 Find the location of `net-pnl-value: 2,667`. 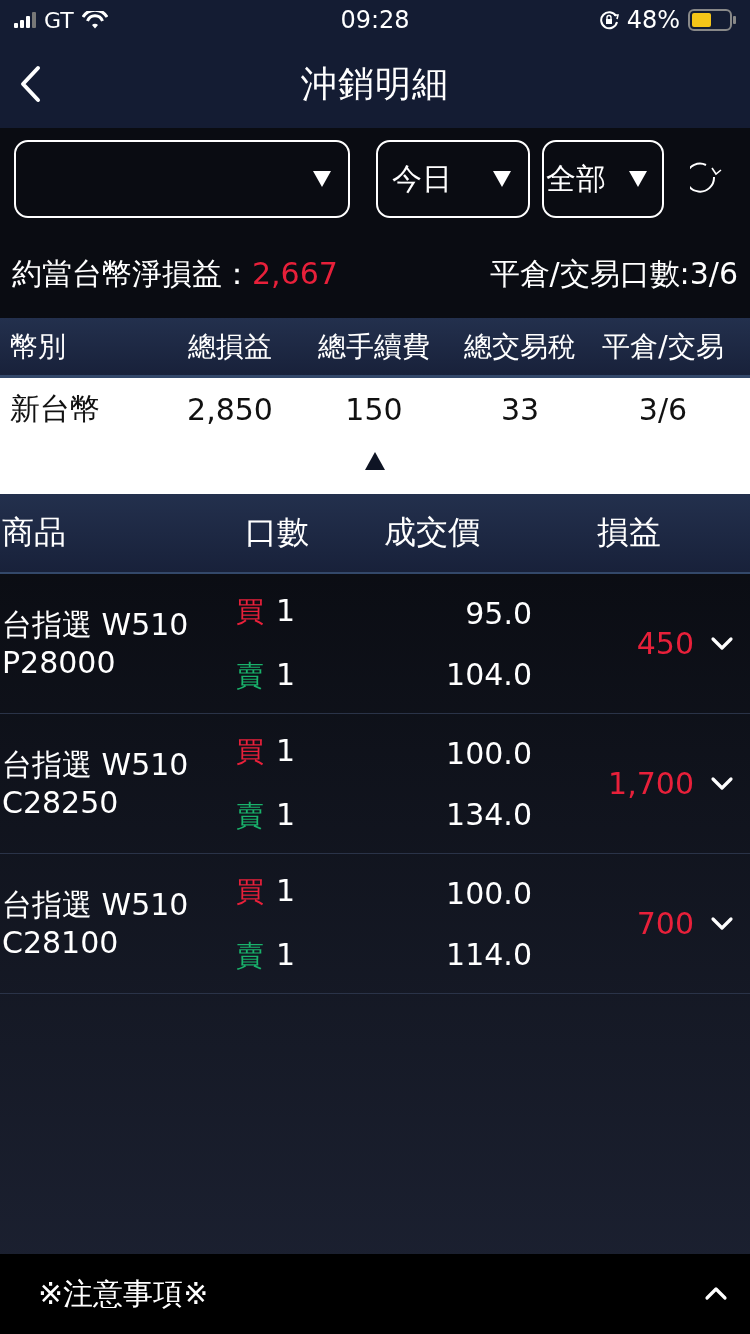

net-pnl-value: 2,667 is located at coordinates (295, 273).